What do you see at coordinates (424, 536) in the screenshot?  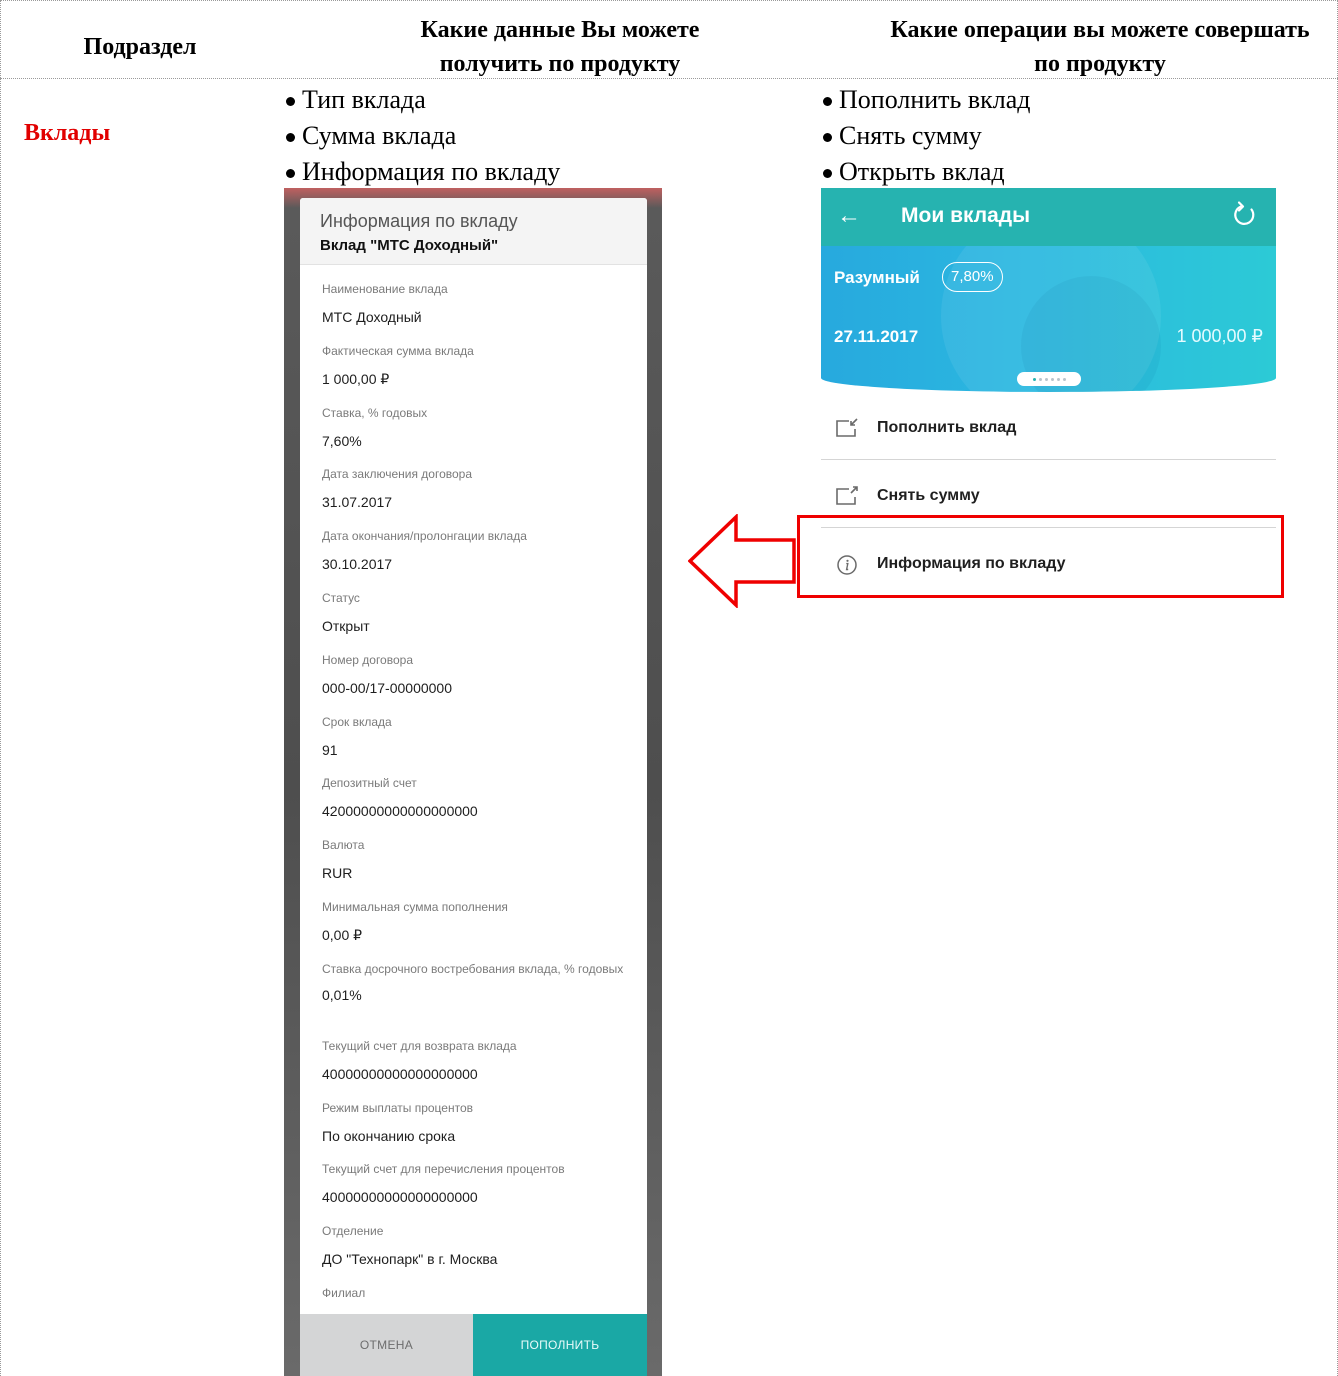 I see `field-label: Дата окончания/пролонгации вклада` at bounding box center [424, 536].